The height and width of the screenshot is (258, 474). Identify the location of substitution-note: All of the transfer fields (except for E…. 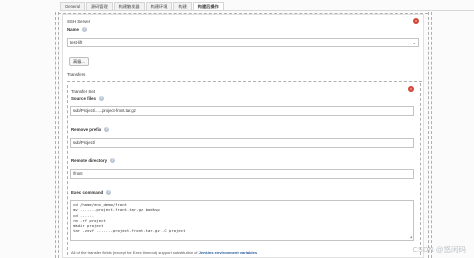
(164, 252).